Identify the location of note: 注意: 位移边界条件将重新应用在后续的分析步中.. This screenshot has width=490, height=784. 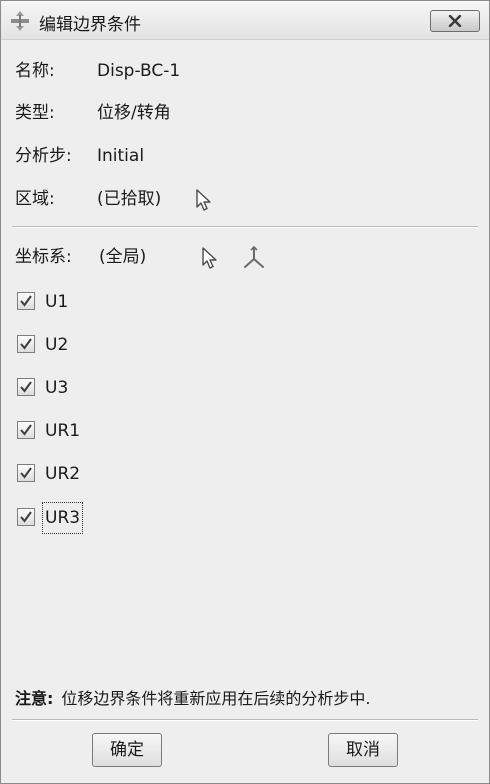
(193, 697).